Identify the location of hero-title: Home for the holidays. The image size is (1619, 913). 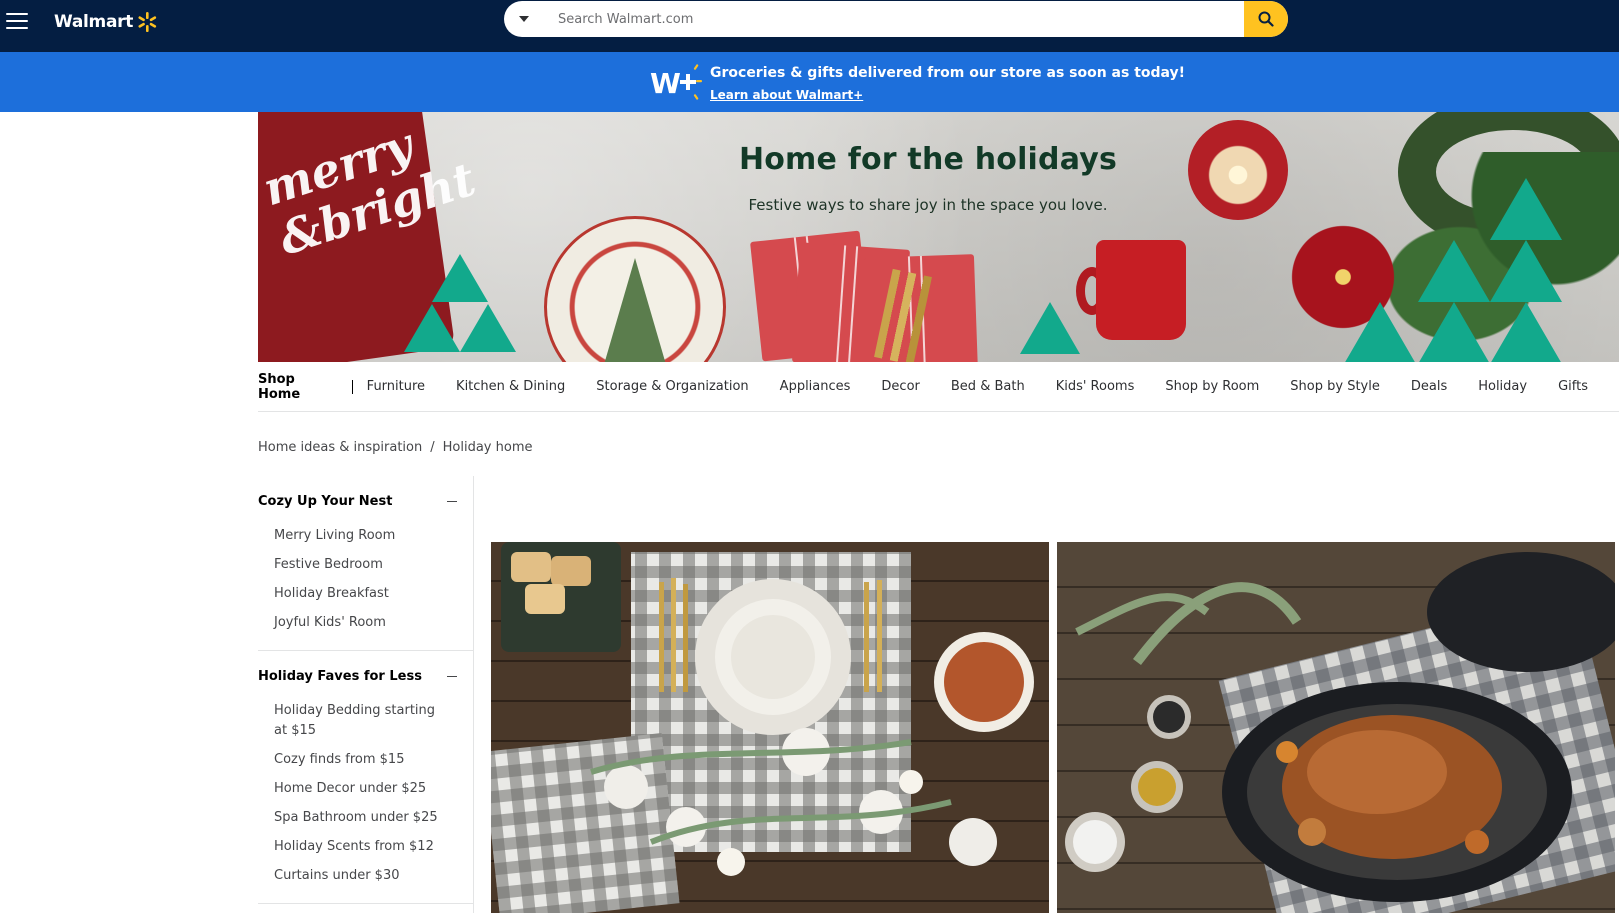
(928, 159).